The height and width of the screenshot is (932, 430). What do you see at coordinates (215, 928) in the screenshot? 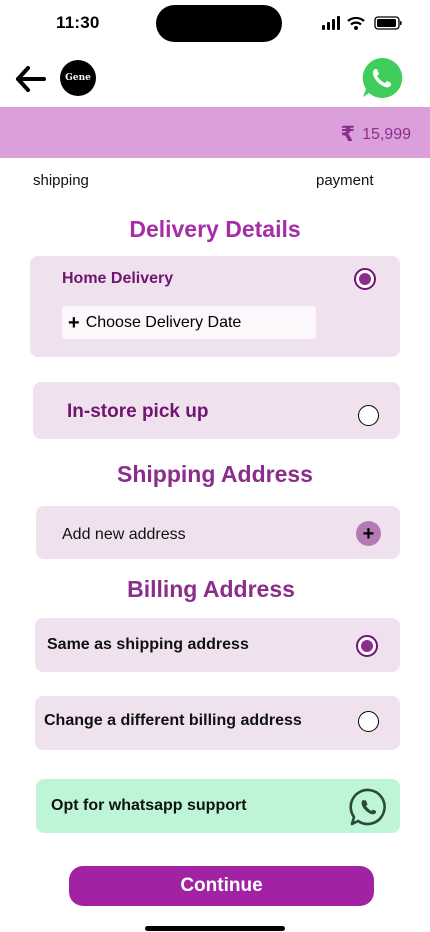
I see `home-indicator` at bounding box center [215, 928].